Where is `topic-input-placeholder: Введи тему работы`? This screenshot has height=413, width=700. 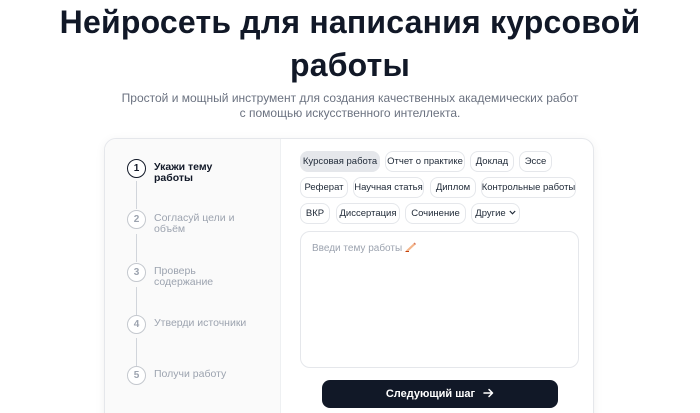
topic-input-placeholder: Введи тему работы is located at coordinates (364, 248).